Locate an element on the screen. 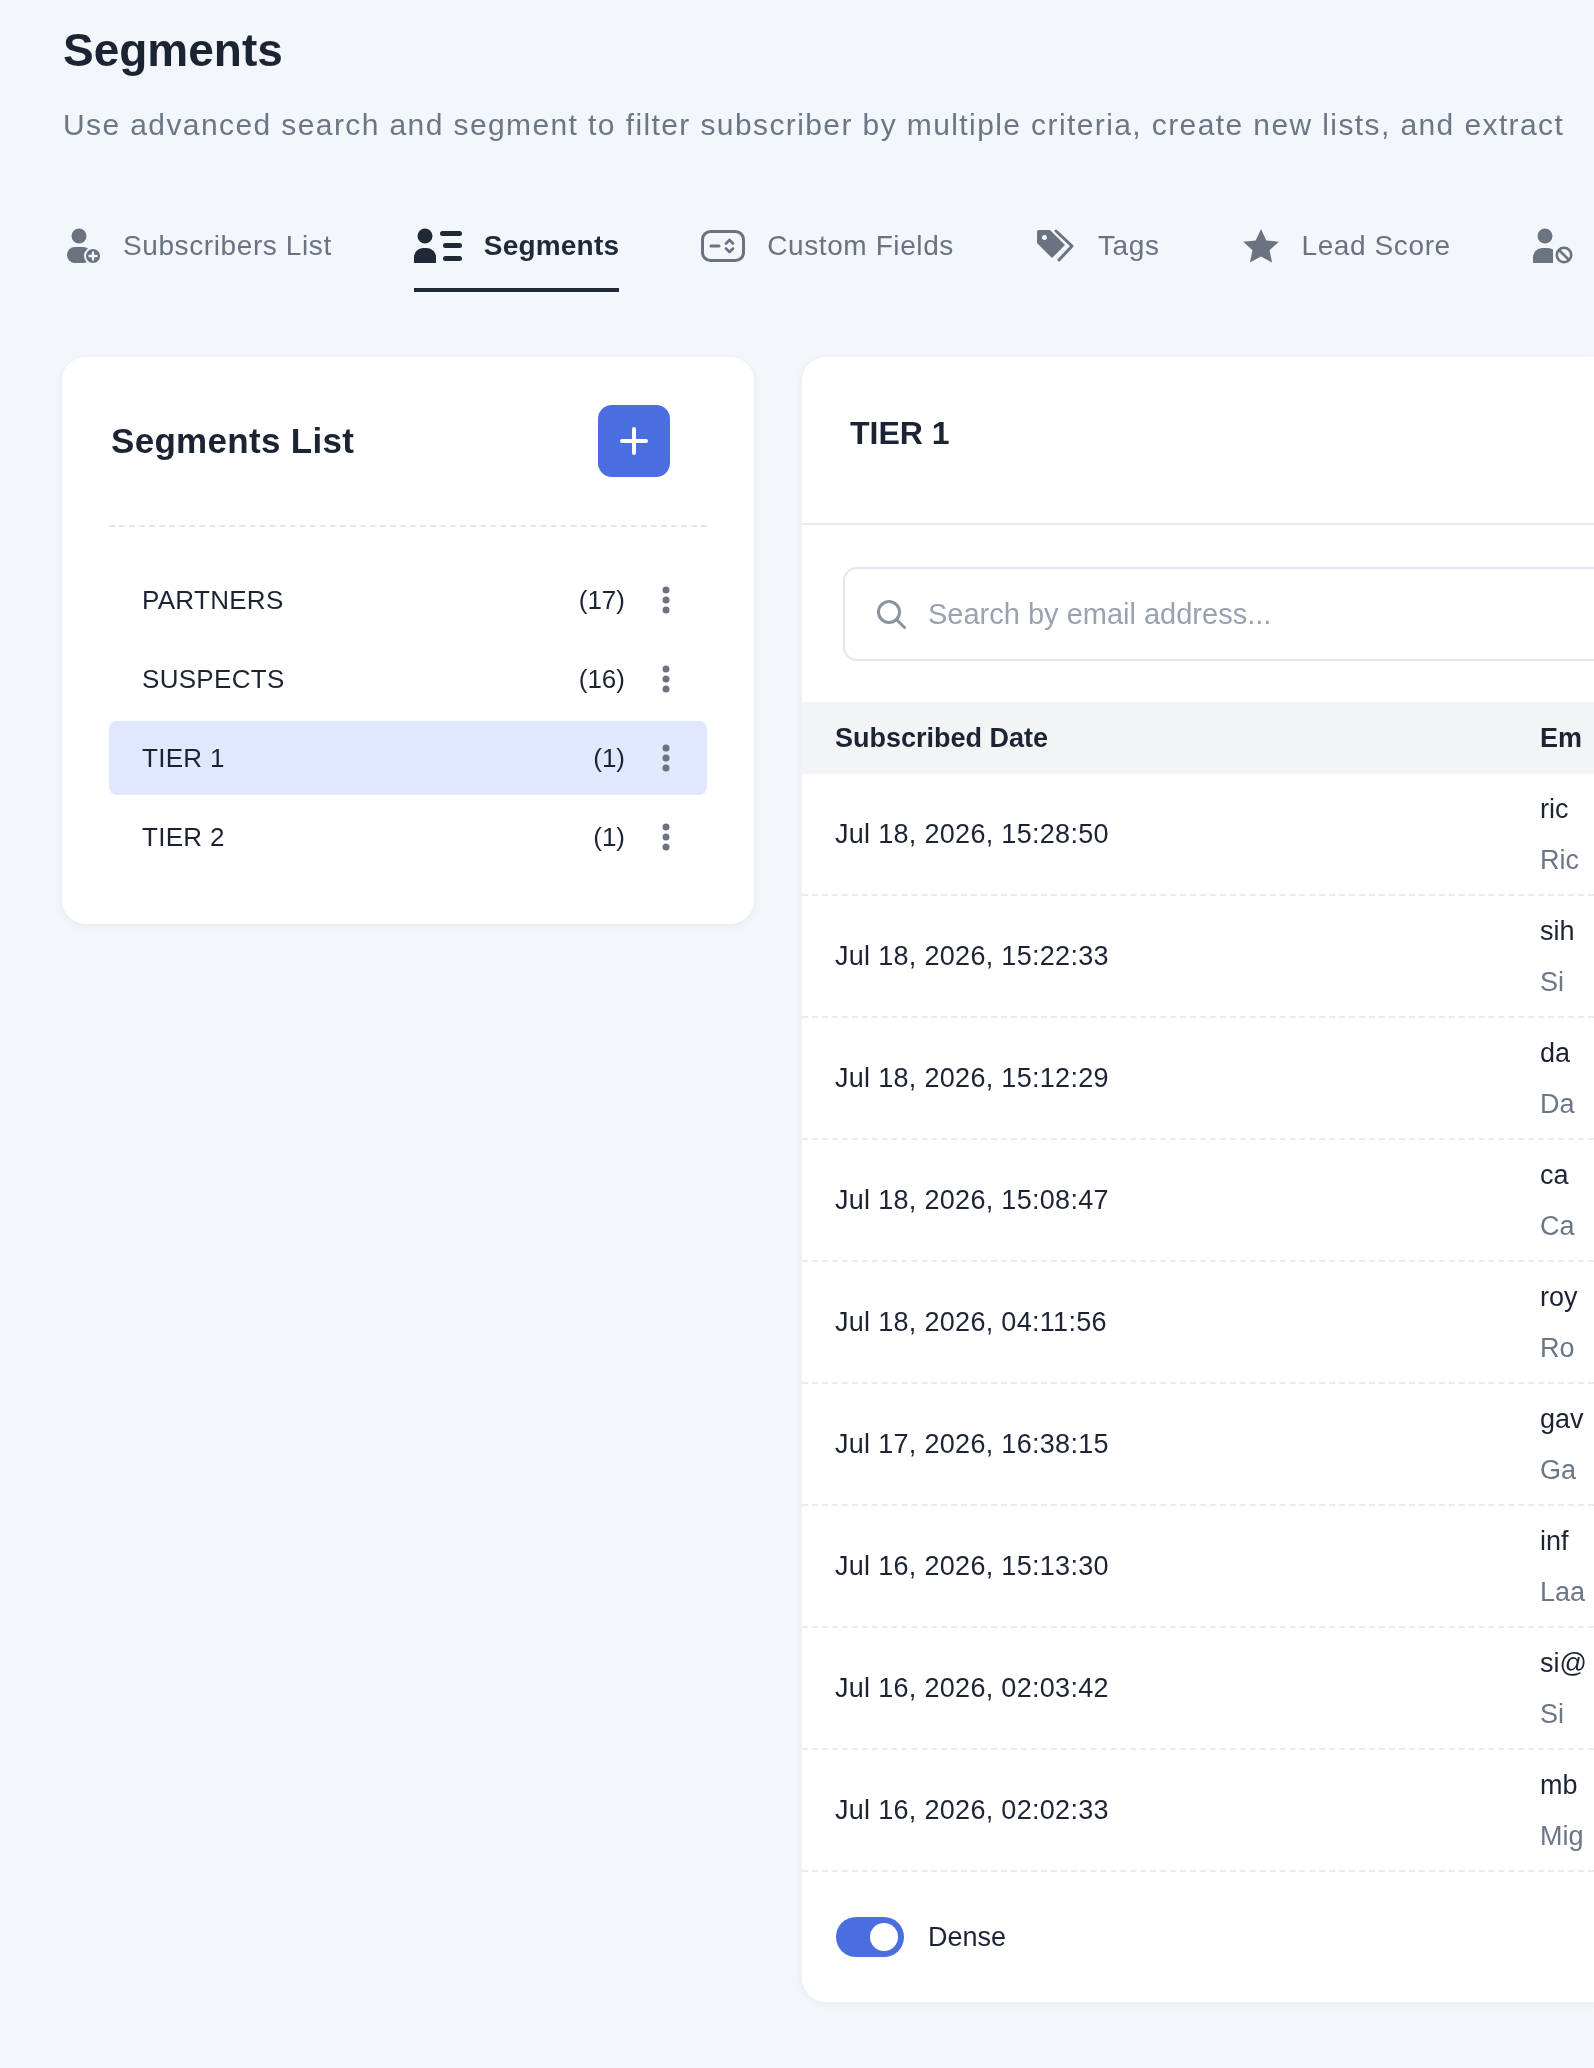 This screenshot has height=2068, width=1594. name-text: Laa is located at coordinates (1563, 1592).